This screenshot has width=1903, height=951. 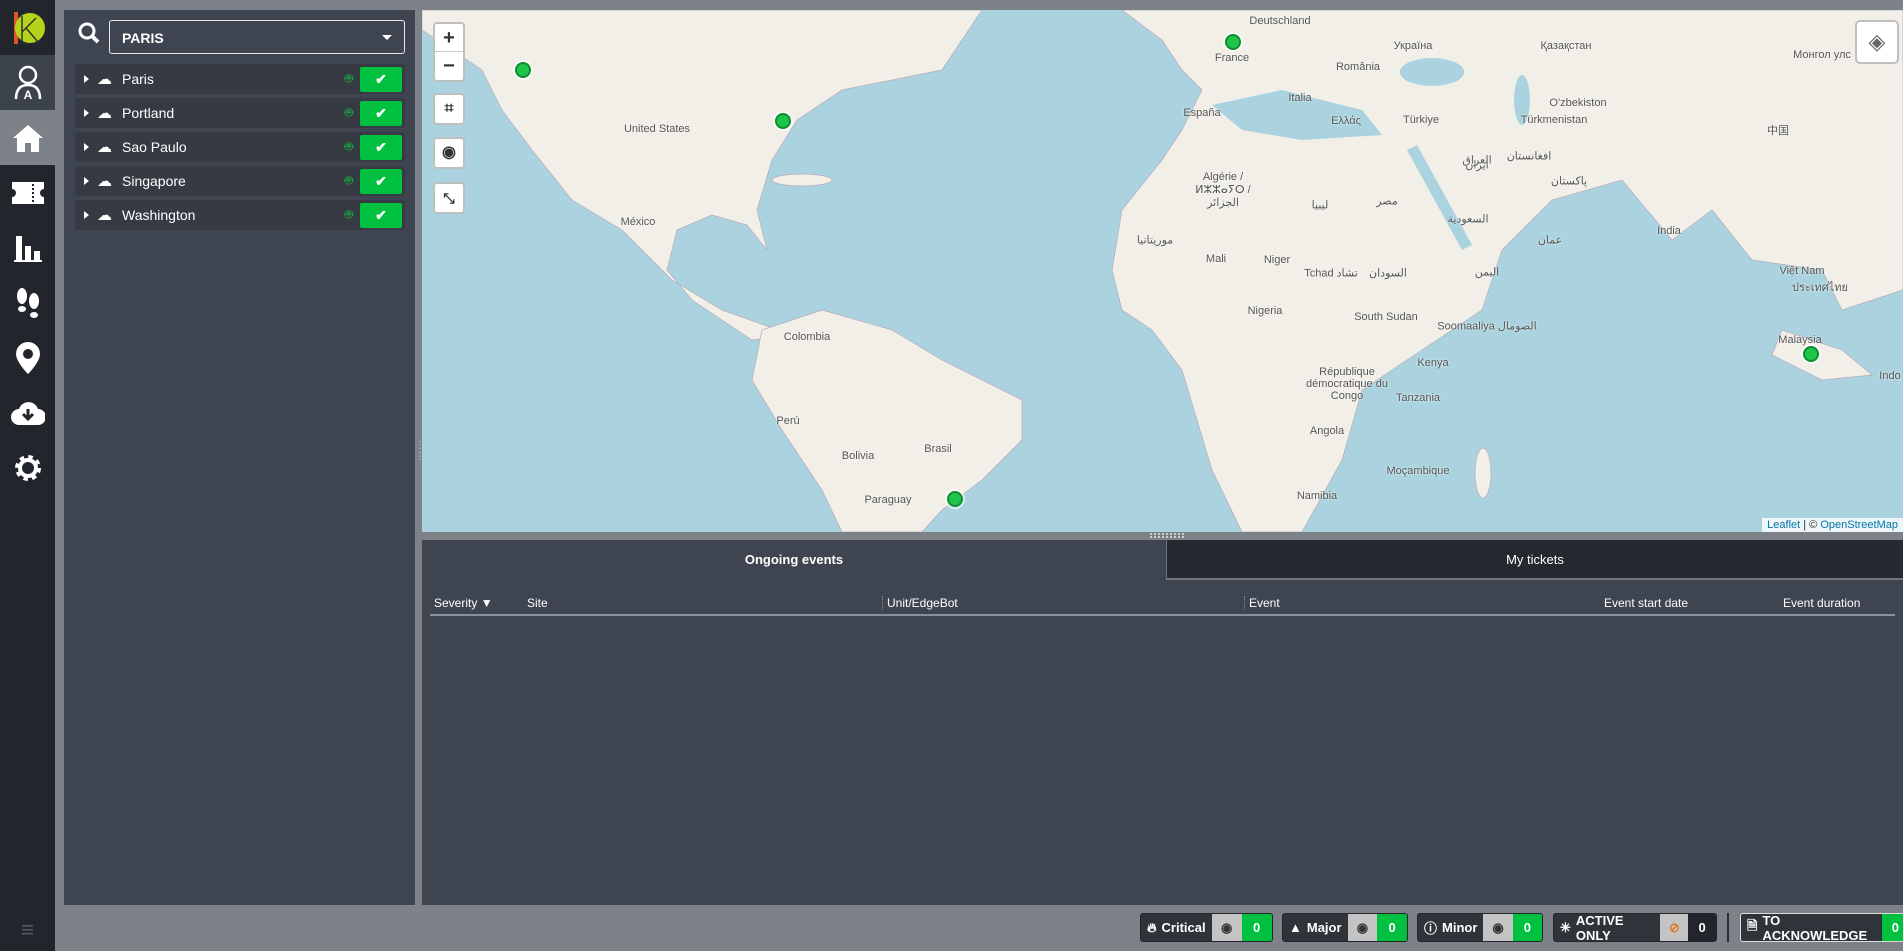 What do you see at coordinates (449, 66) in the screenshot?
I see `zoom-out-button: −` at bounding box center [449, 66].